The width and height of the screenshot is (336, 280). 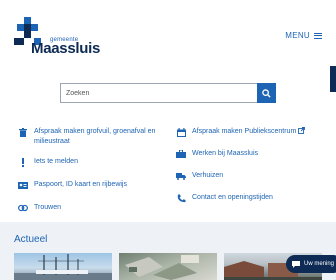 I want to click on quicklink-trouwen: Trouwen, so click(x=88, y=208).